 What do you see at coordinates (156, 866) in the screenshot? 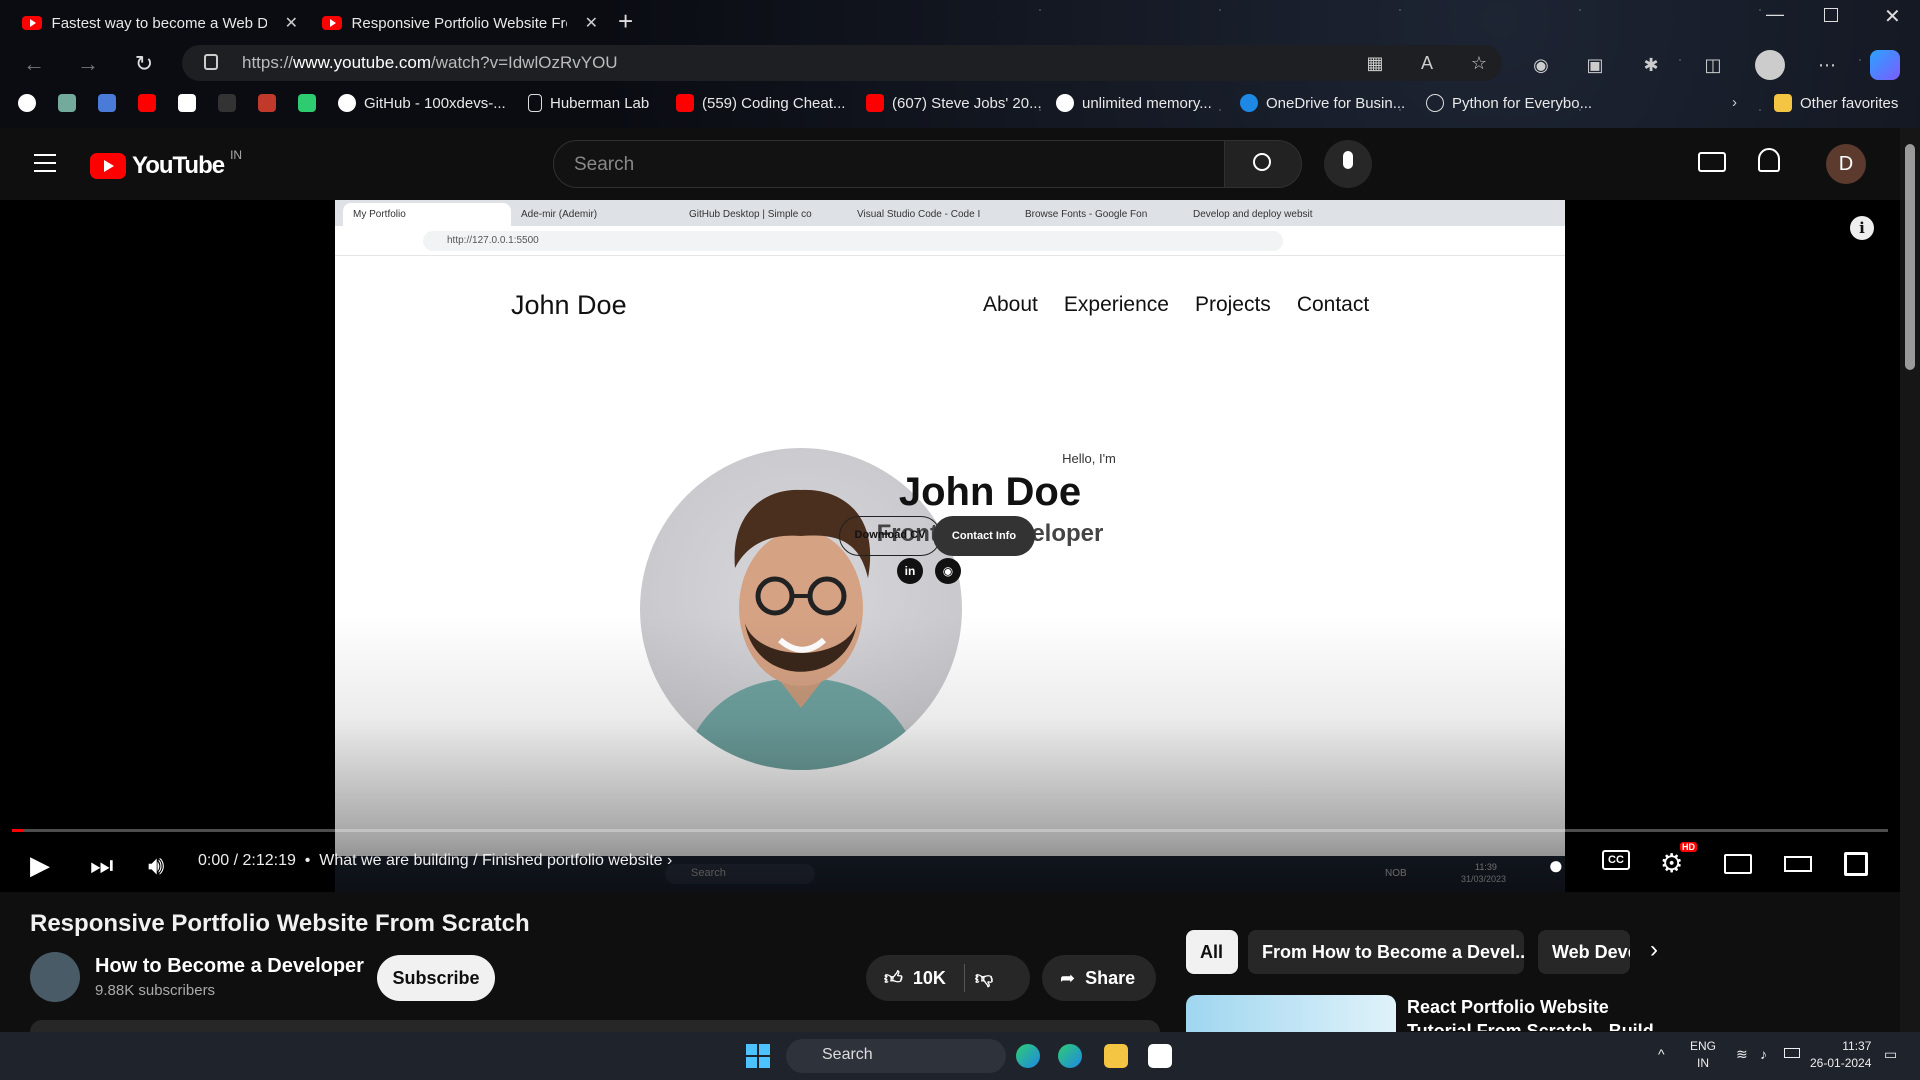
I see `volume-icon: 🔊︎` at bounding box center [156, 866].